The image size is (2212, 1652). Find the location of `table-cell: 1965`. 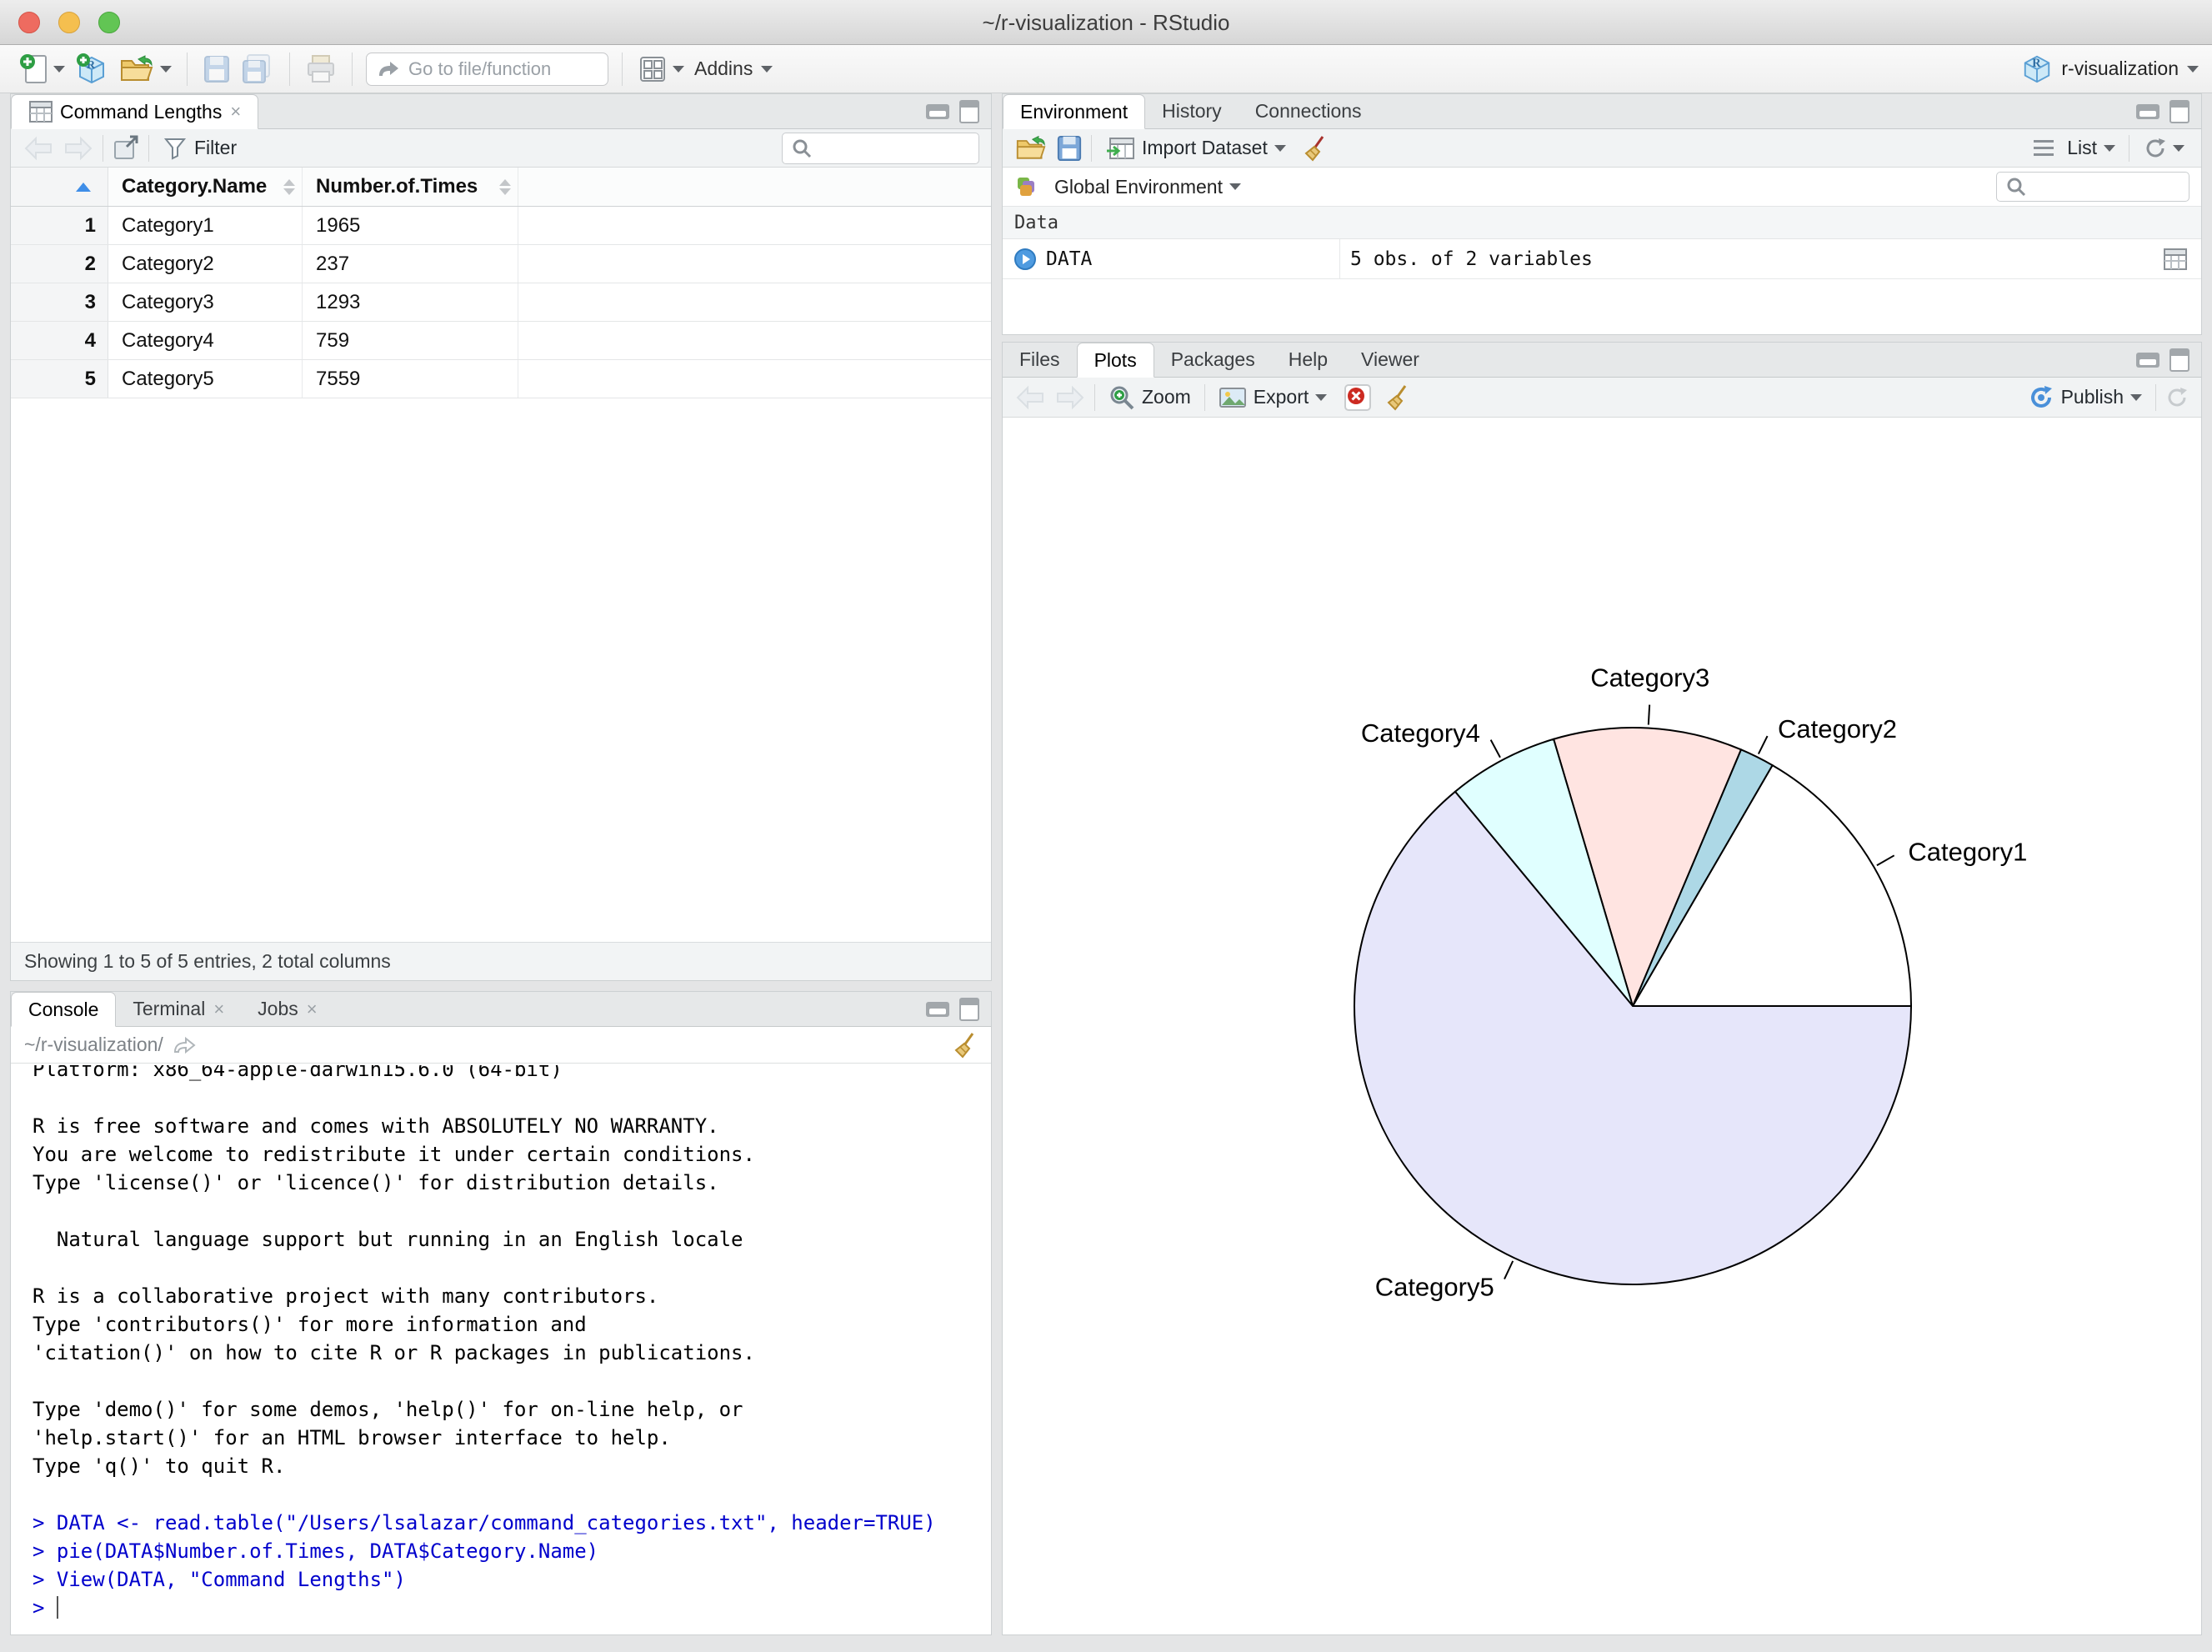

table-cell: 1965 is located at coordinates (410, 225).